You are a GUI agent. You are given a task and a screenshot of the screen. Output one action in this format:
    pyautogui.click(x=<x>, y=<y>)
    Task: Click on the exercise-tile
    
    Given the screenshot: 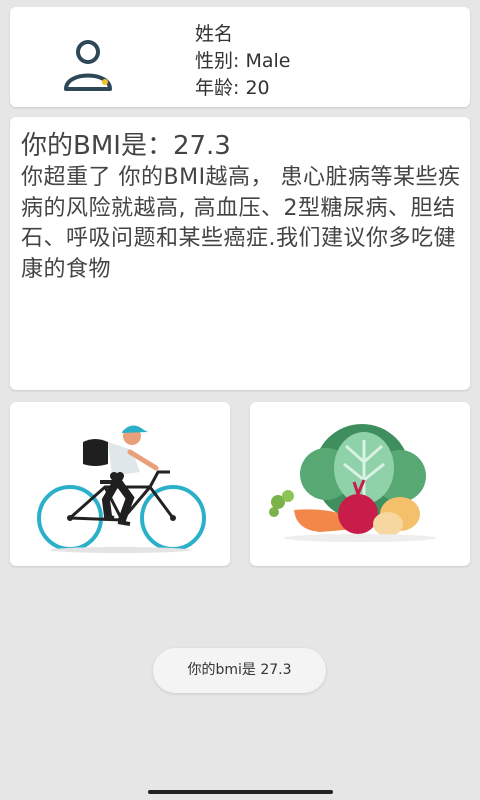 What is the action you would take?
    pyautogui.click(x=120, y=484)
    